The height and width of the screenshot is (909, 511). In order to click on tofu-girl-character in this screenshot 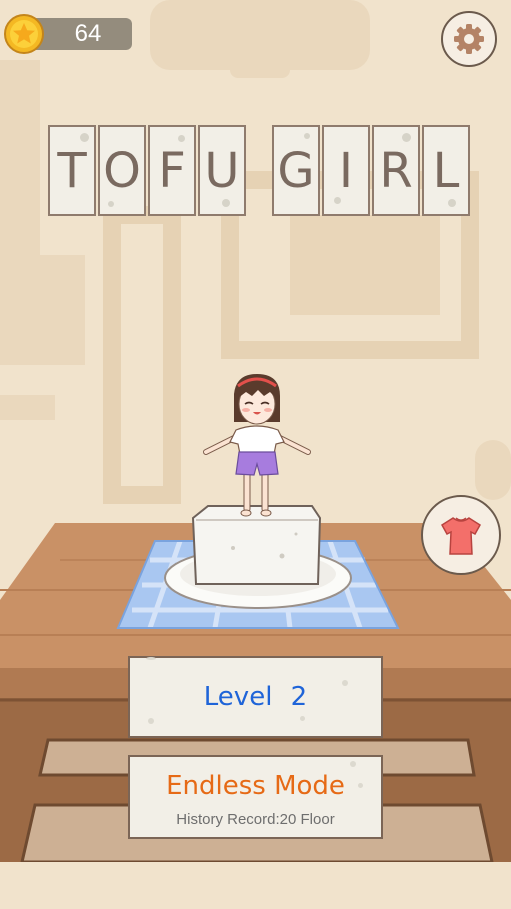, I will do `click(257, 445)`.